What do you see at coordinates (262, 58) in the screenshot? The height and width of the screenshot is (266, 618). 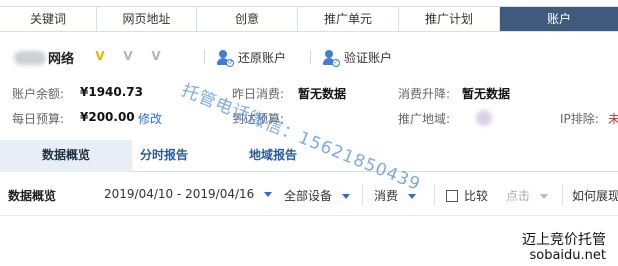 I see `restore-account-label: 还原账户` at bounding box center [262, 58].